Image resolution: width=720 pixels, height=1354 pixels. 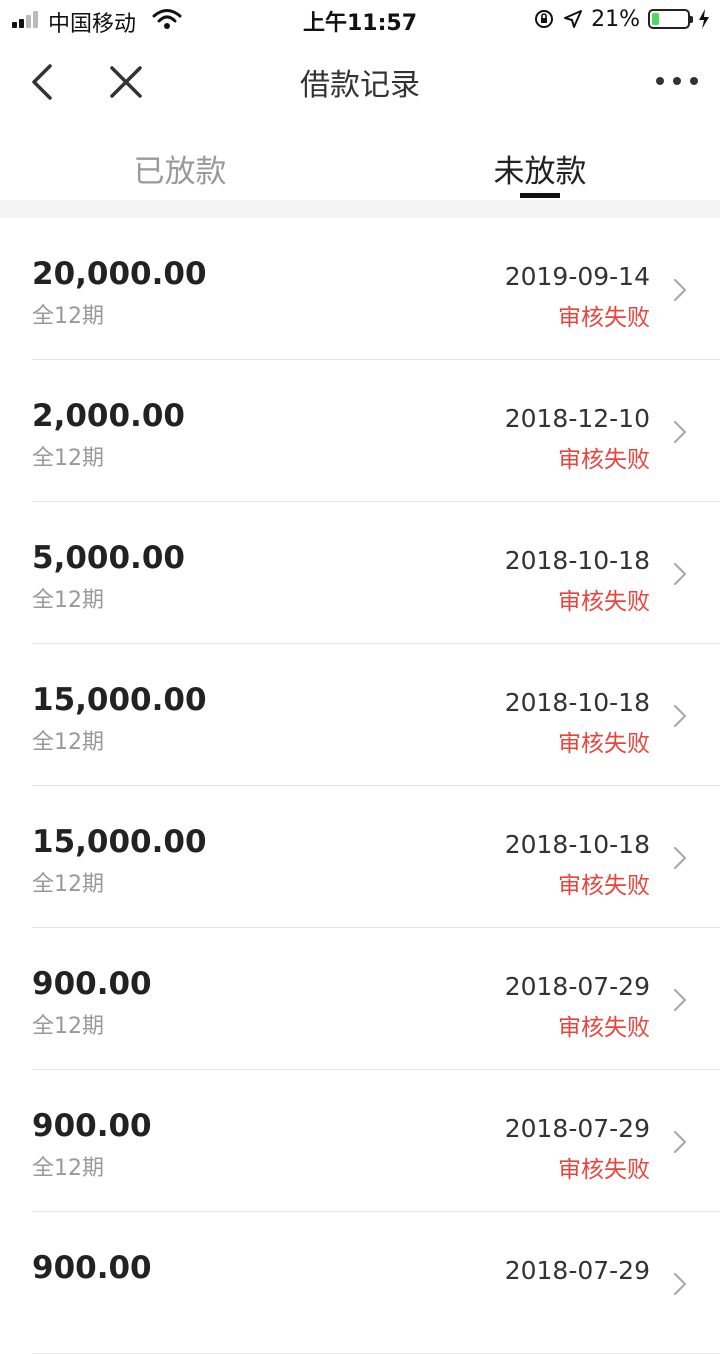 I want to click on active-tab-indicator, so click(x=540, y=195).